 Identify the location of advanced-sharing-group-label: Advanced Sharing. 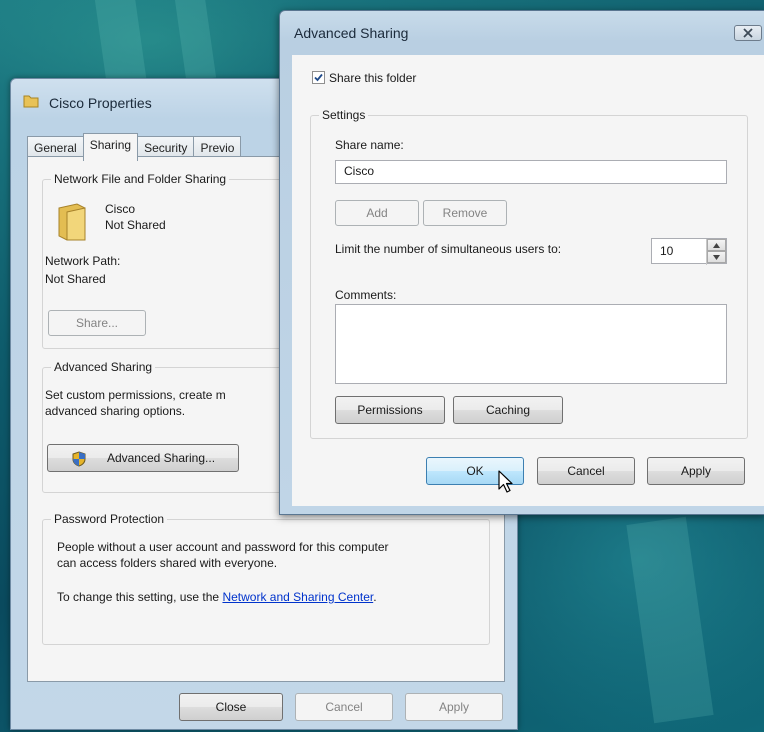
(103, 367).